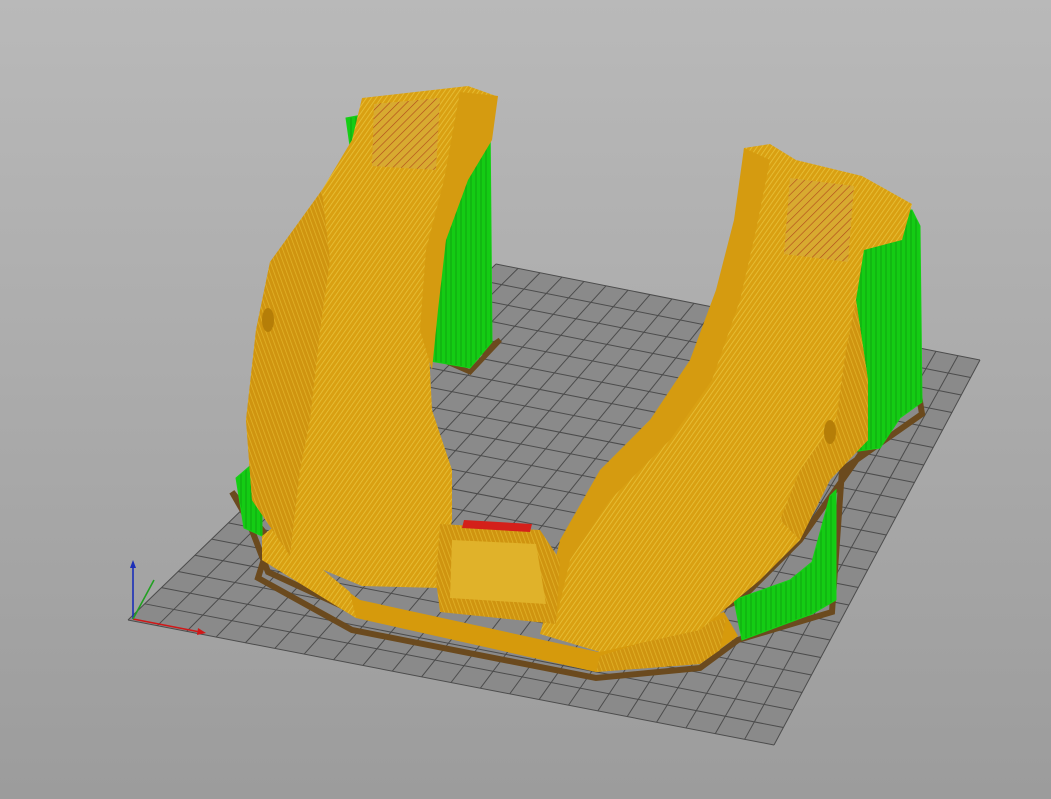 Image resolution: width=1051 pixels, height=799 pixels. I want to click on right-mount-hole, so click(830, 432).